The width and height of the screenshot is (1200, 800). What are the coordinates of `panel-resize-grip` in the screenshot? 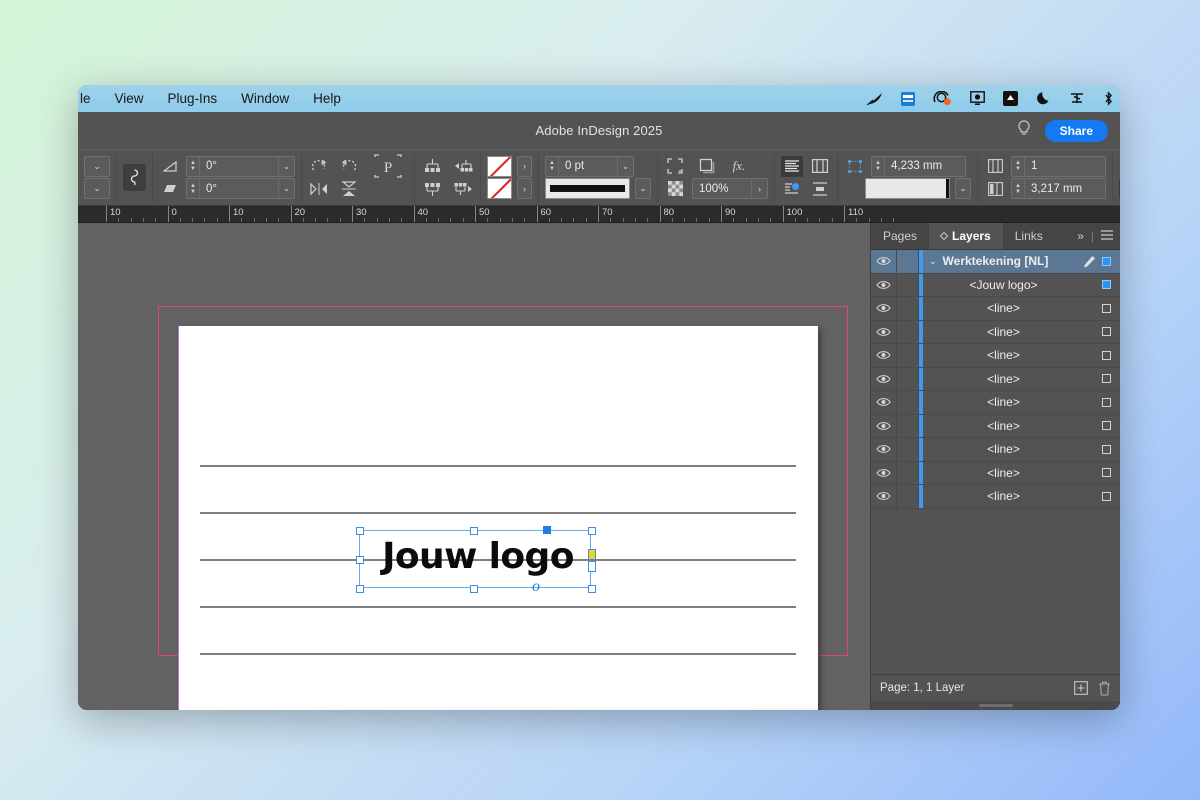 It's located at (995, 705).